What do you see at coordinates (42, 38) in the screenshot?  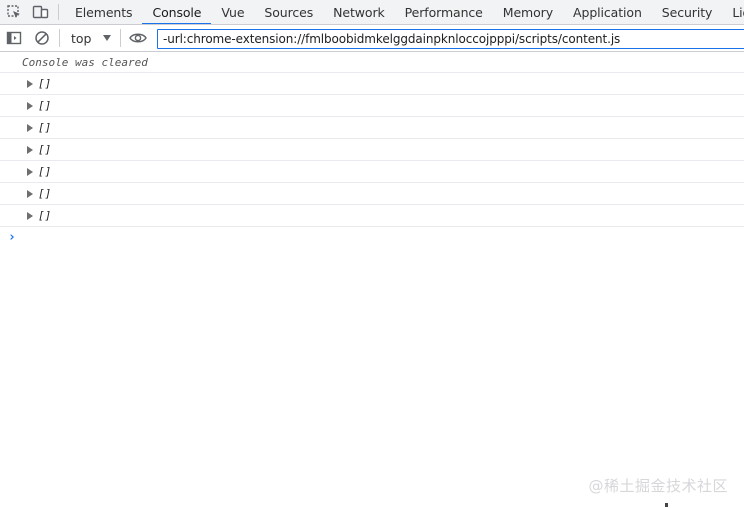 I see `clear-console-icon` at bounding box center [42, 38].